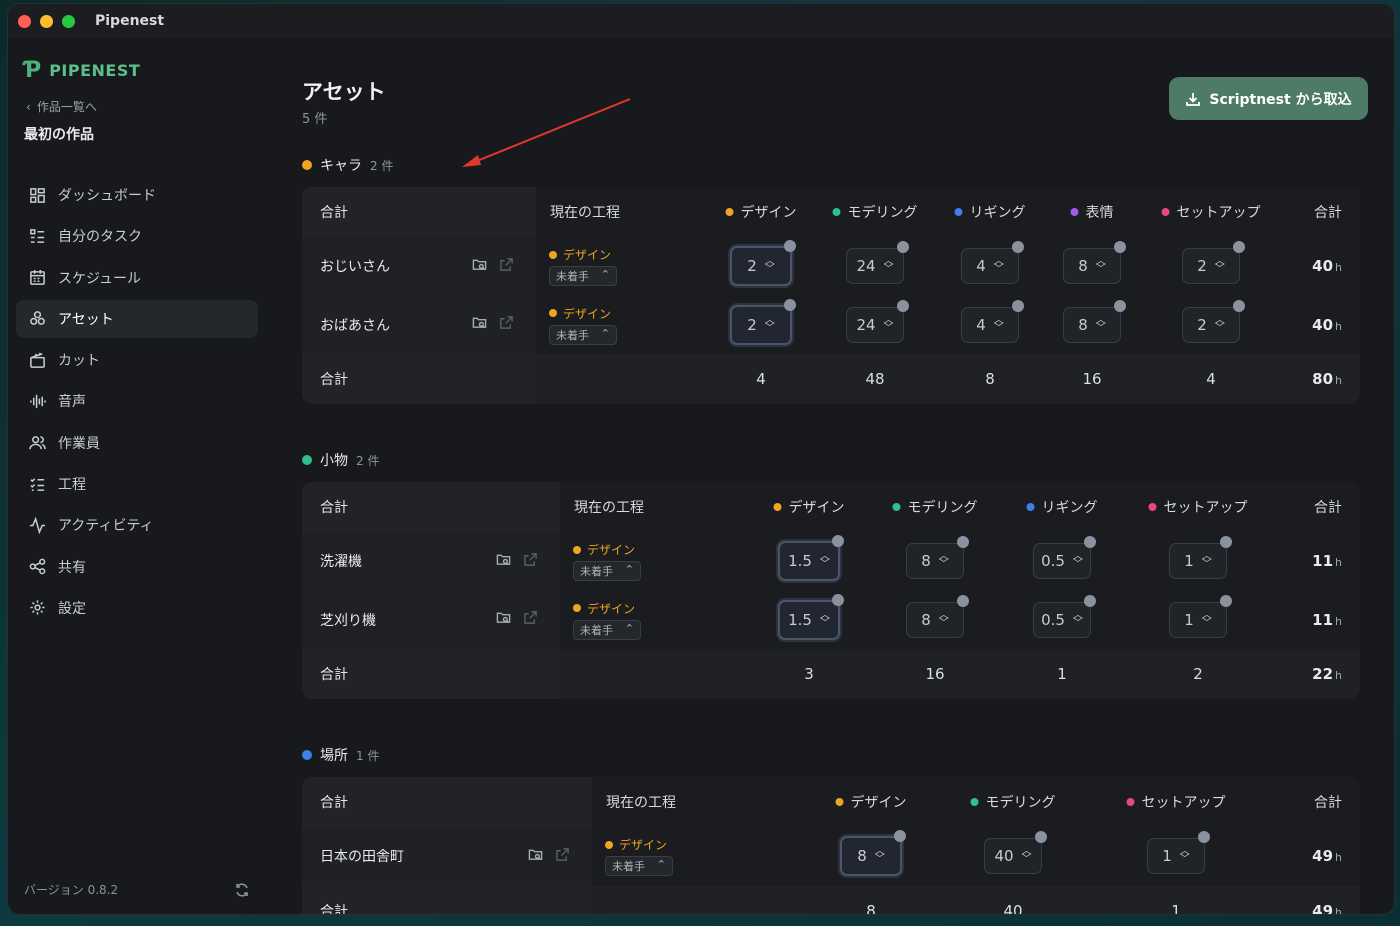 The image size is (1400, 926). Describe the element at coordinates (24, 21) in the screenshot. I see `close-window-button` at that location.